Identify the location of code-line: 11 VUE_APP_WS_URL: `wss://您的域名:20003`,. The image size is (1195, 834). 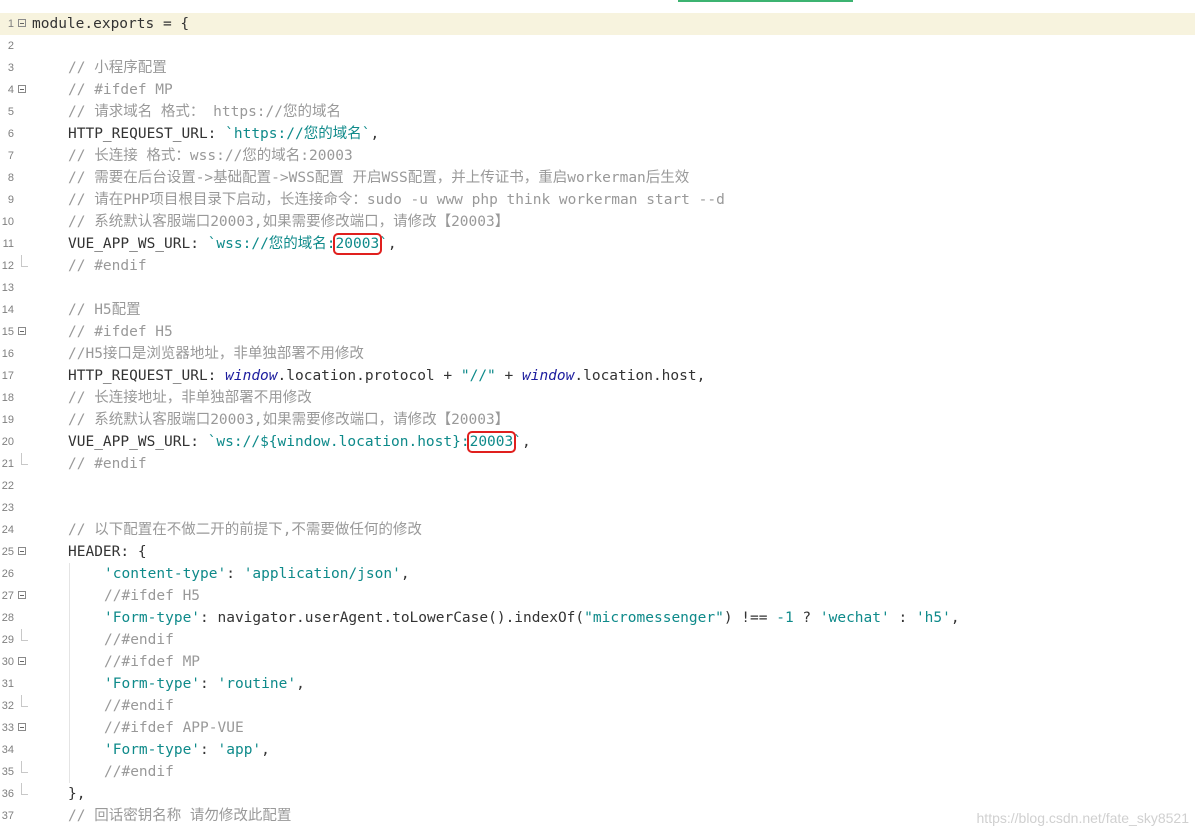
(597, 244).